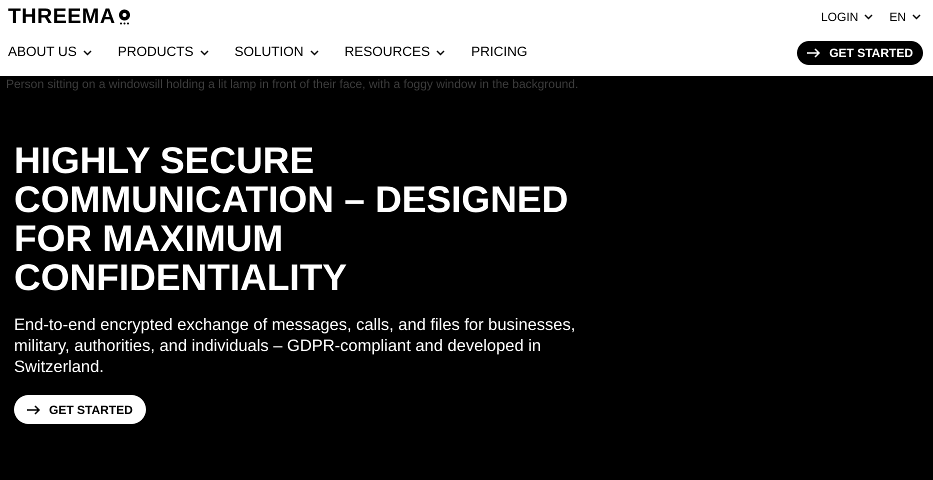 This screenshot has width=933, height=480. What do you see at coordinates (395, 52) in the screenshot?
I see `nav-link: RESOURCES` at bounding box center [395, 52].